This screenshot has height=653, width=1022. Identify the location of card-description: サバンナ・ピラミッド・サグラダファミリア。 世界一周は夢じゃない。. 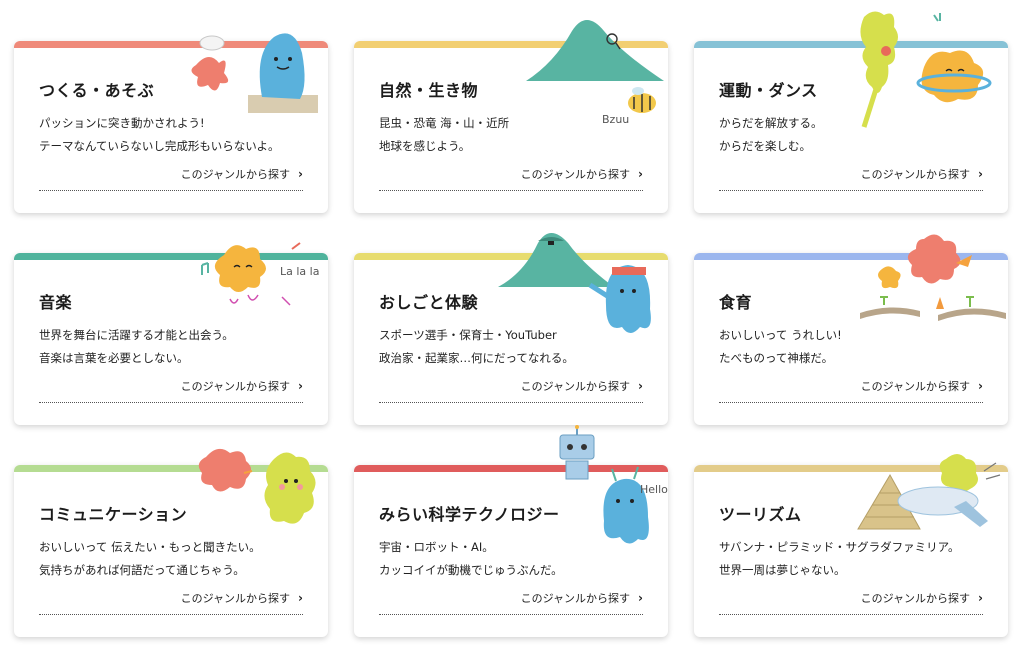
(839, 559).